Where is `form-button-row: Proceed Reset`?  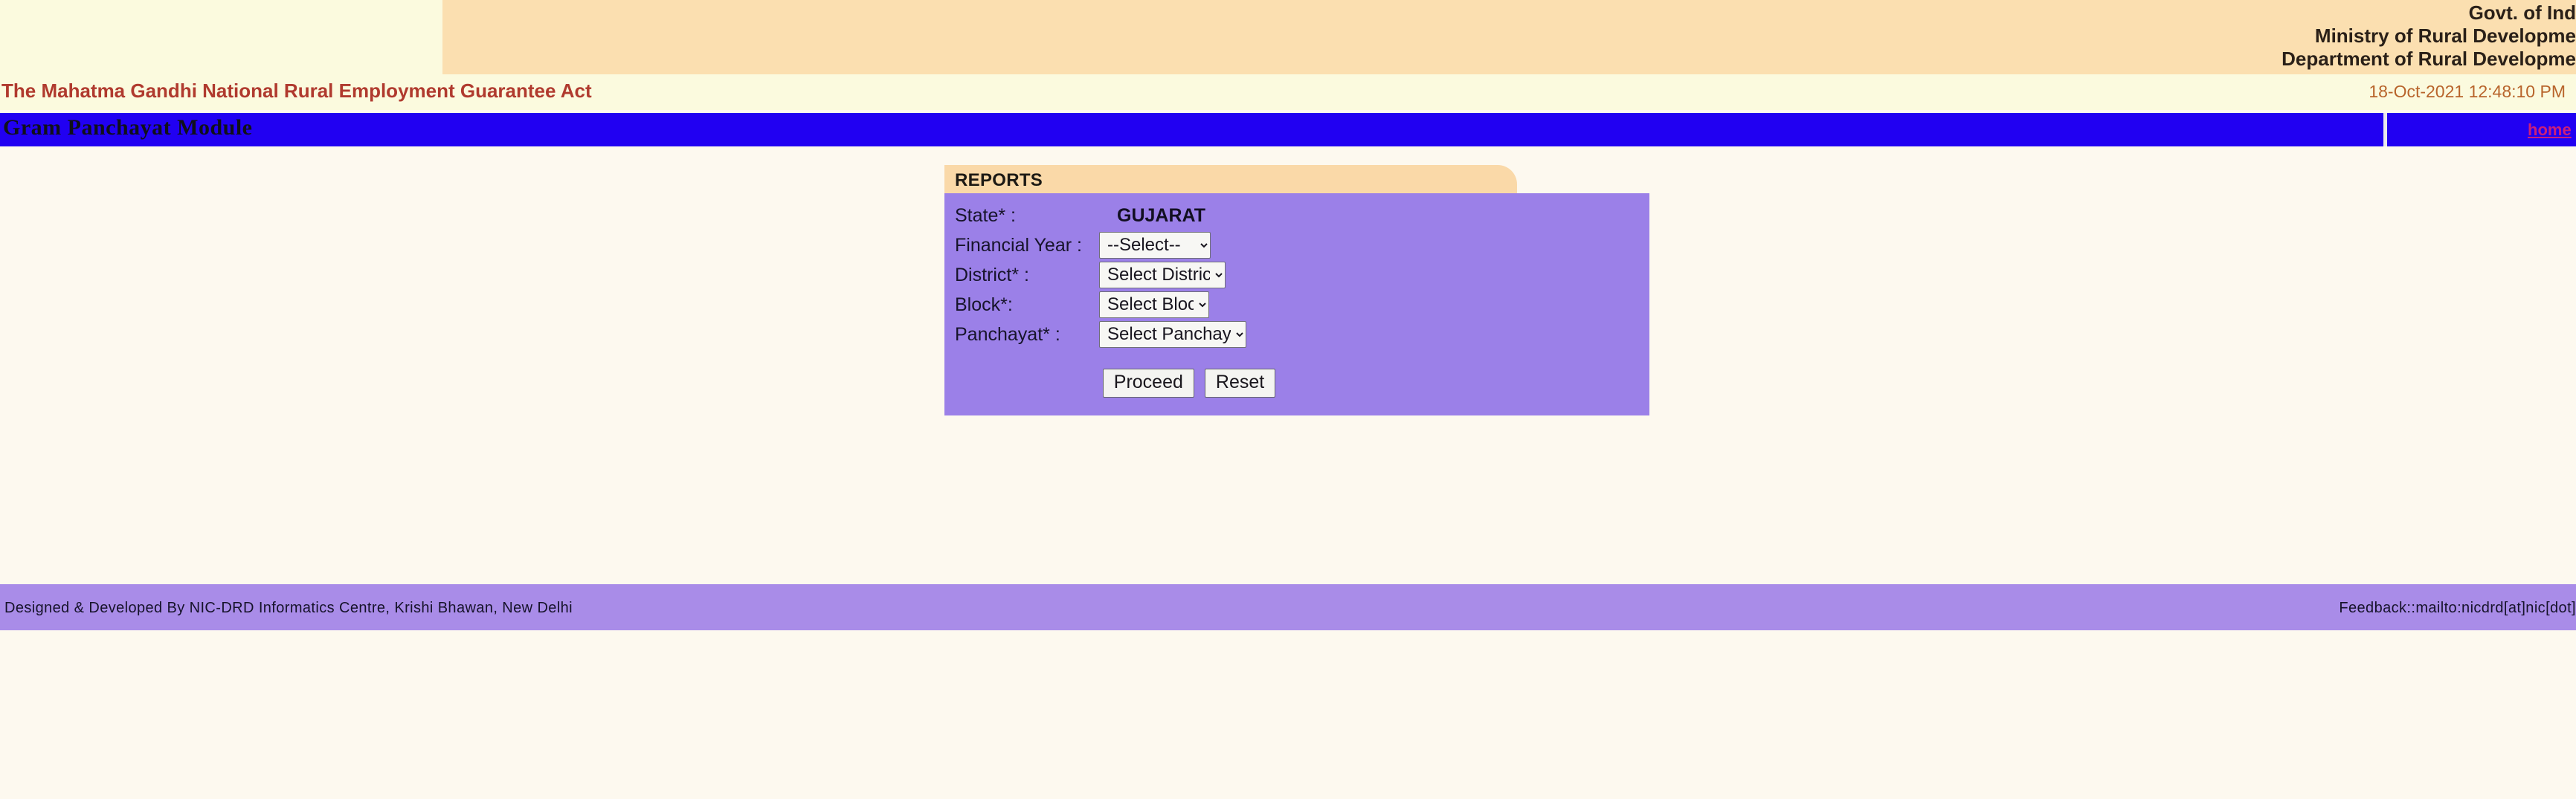 form-button-row: Proceed Reset is located at coordinates (1296, 384).